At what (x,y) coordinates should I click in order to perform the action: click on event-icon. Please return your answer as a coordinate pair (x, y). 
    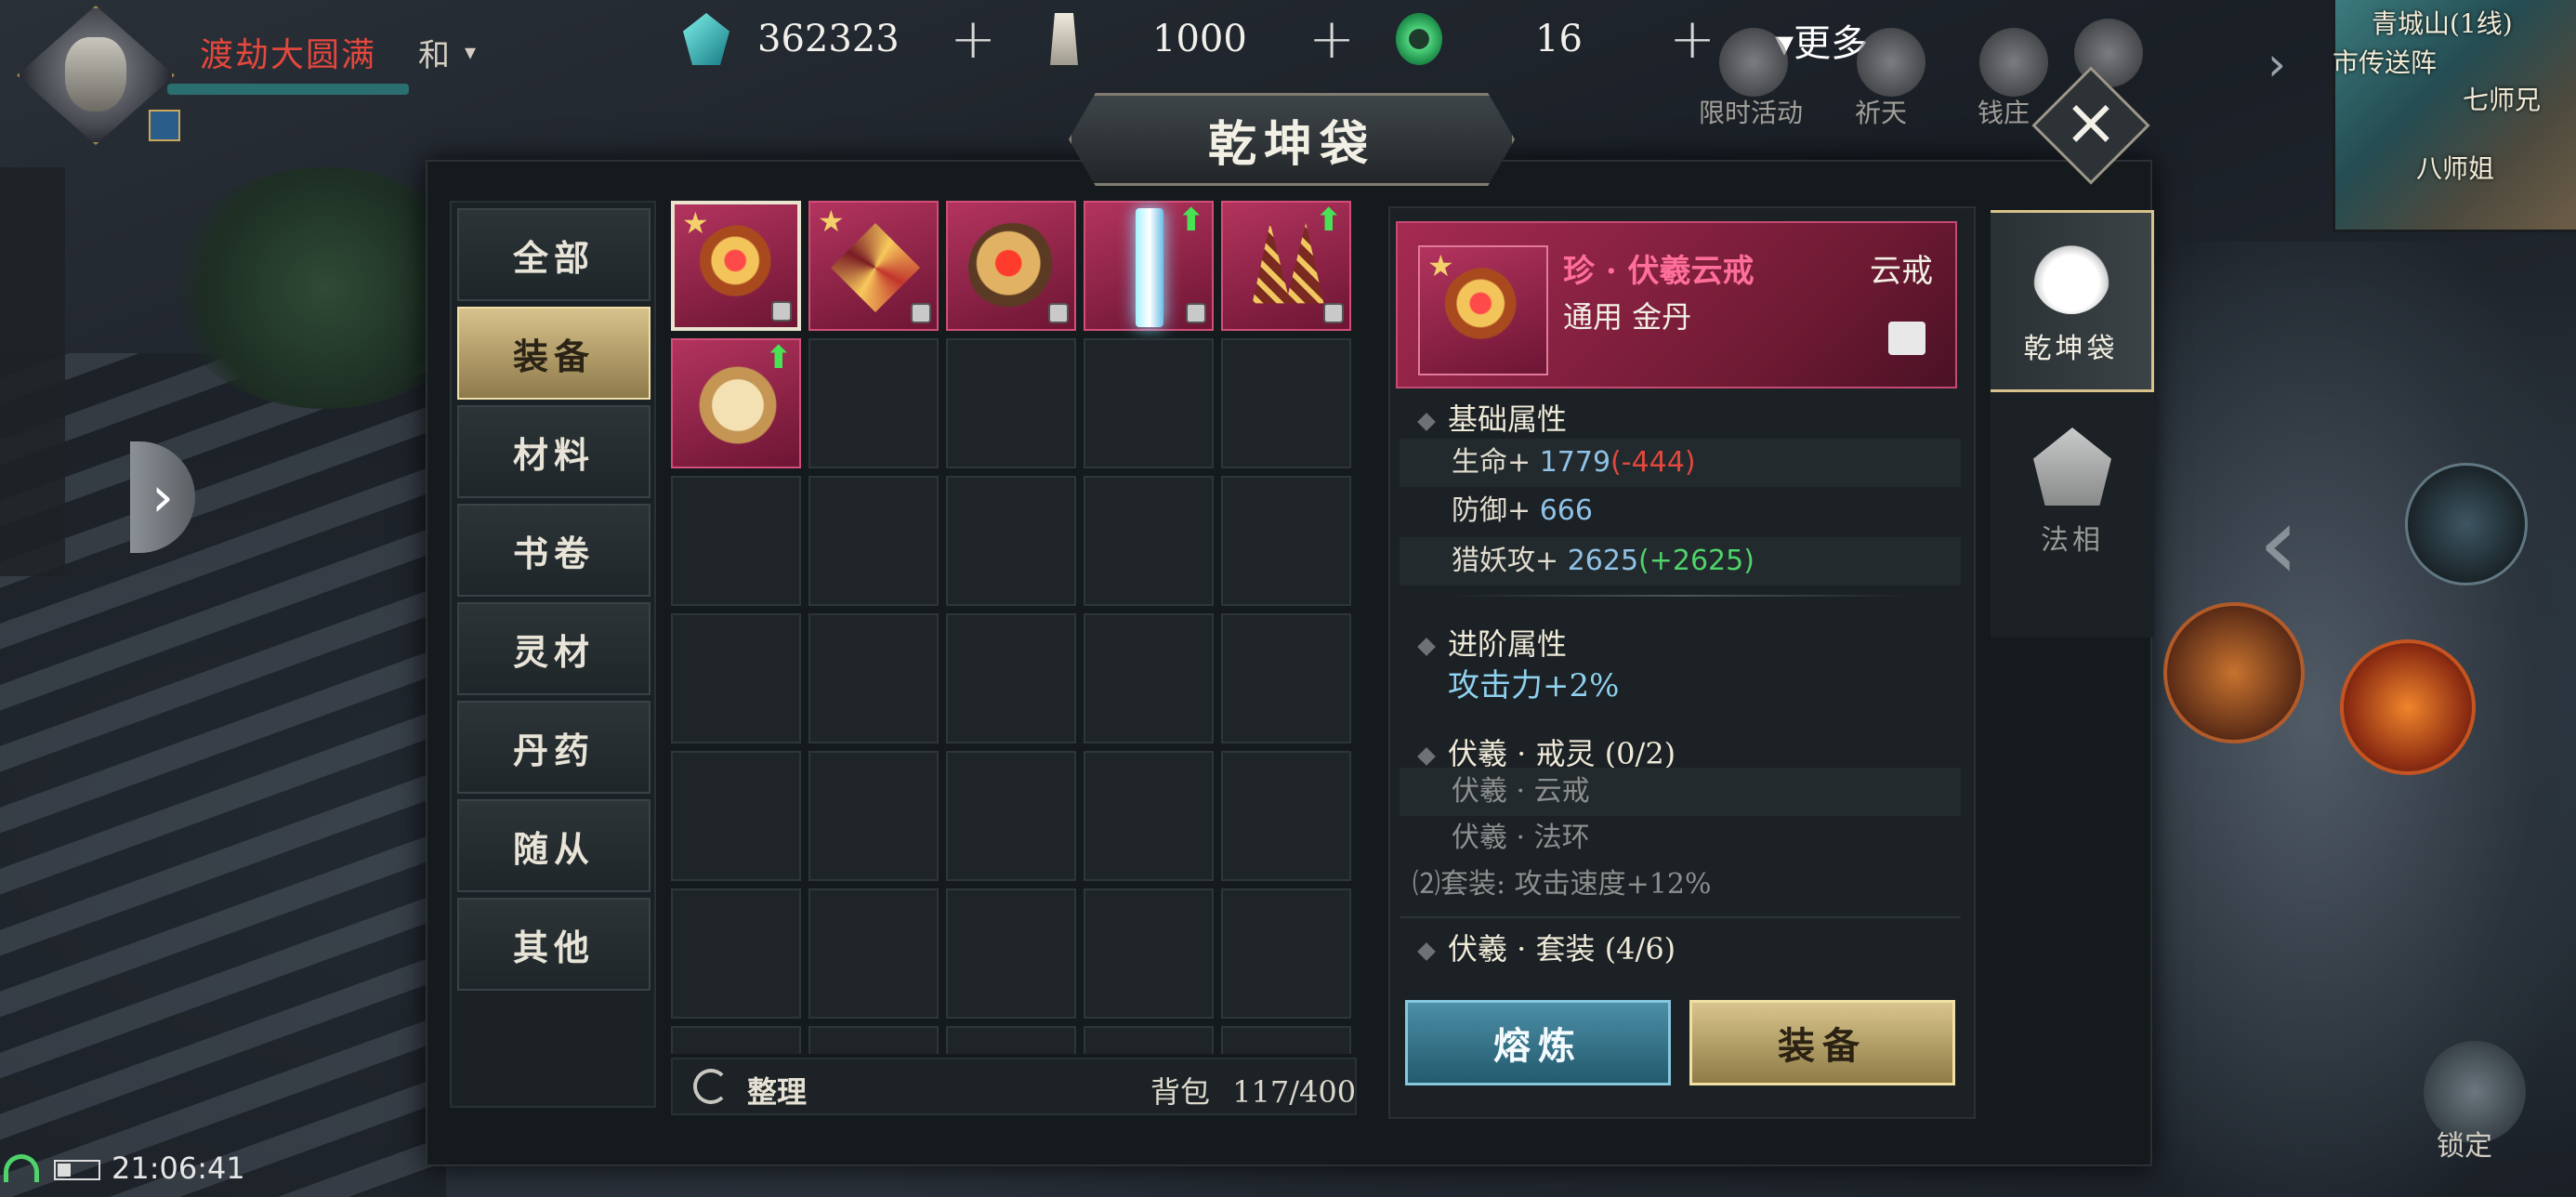
    Looking at the image, I should click on (1753, 62).